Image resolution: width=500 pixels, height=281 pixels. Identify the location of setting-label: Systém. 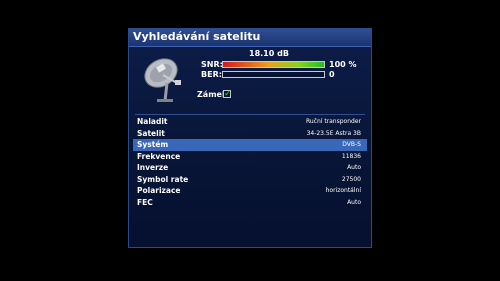
(153, 144).